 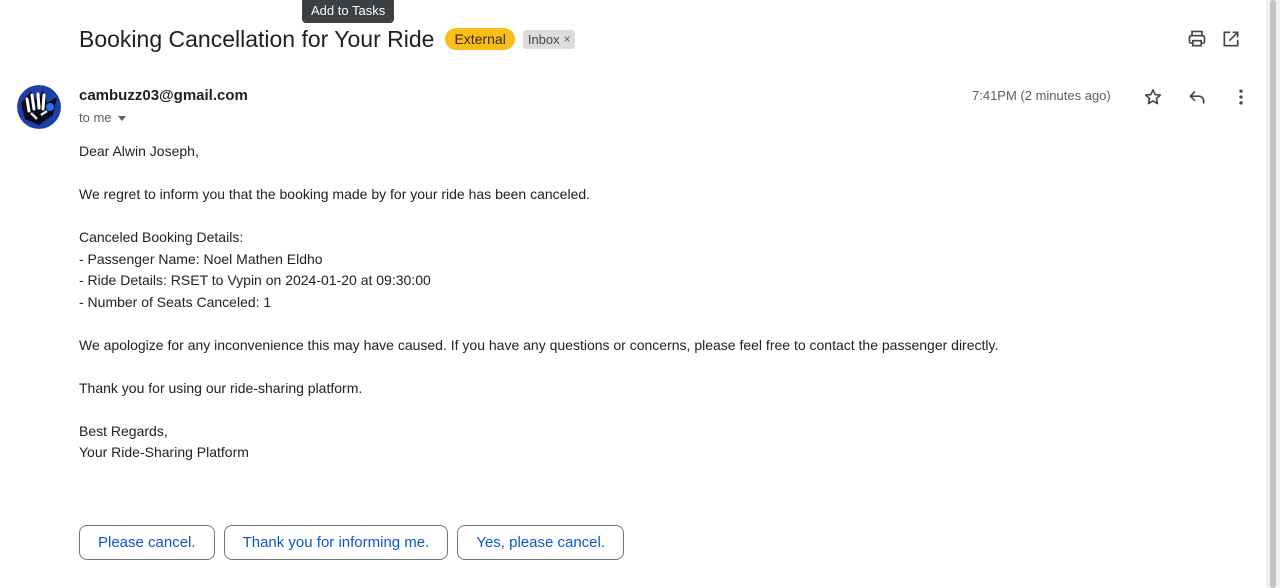 What do you see at coordinates (175, 301) in the screenshot?
I see `seats-canceled-line: - Number of Seats Canceled: 1` at bounding box center [175, 301].